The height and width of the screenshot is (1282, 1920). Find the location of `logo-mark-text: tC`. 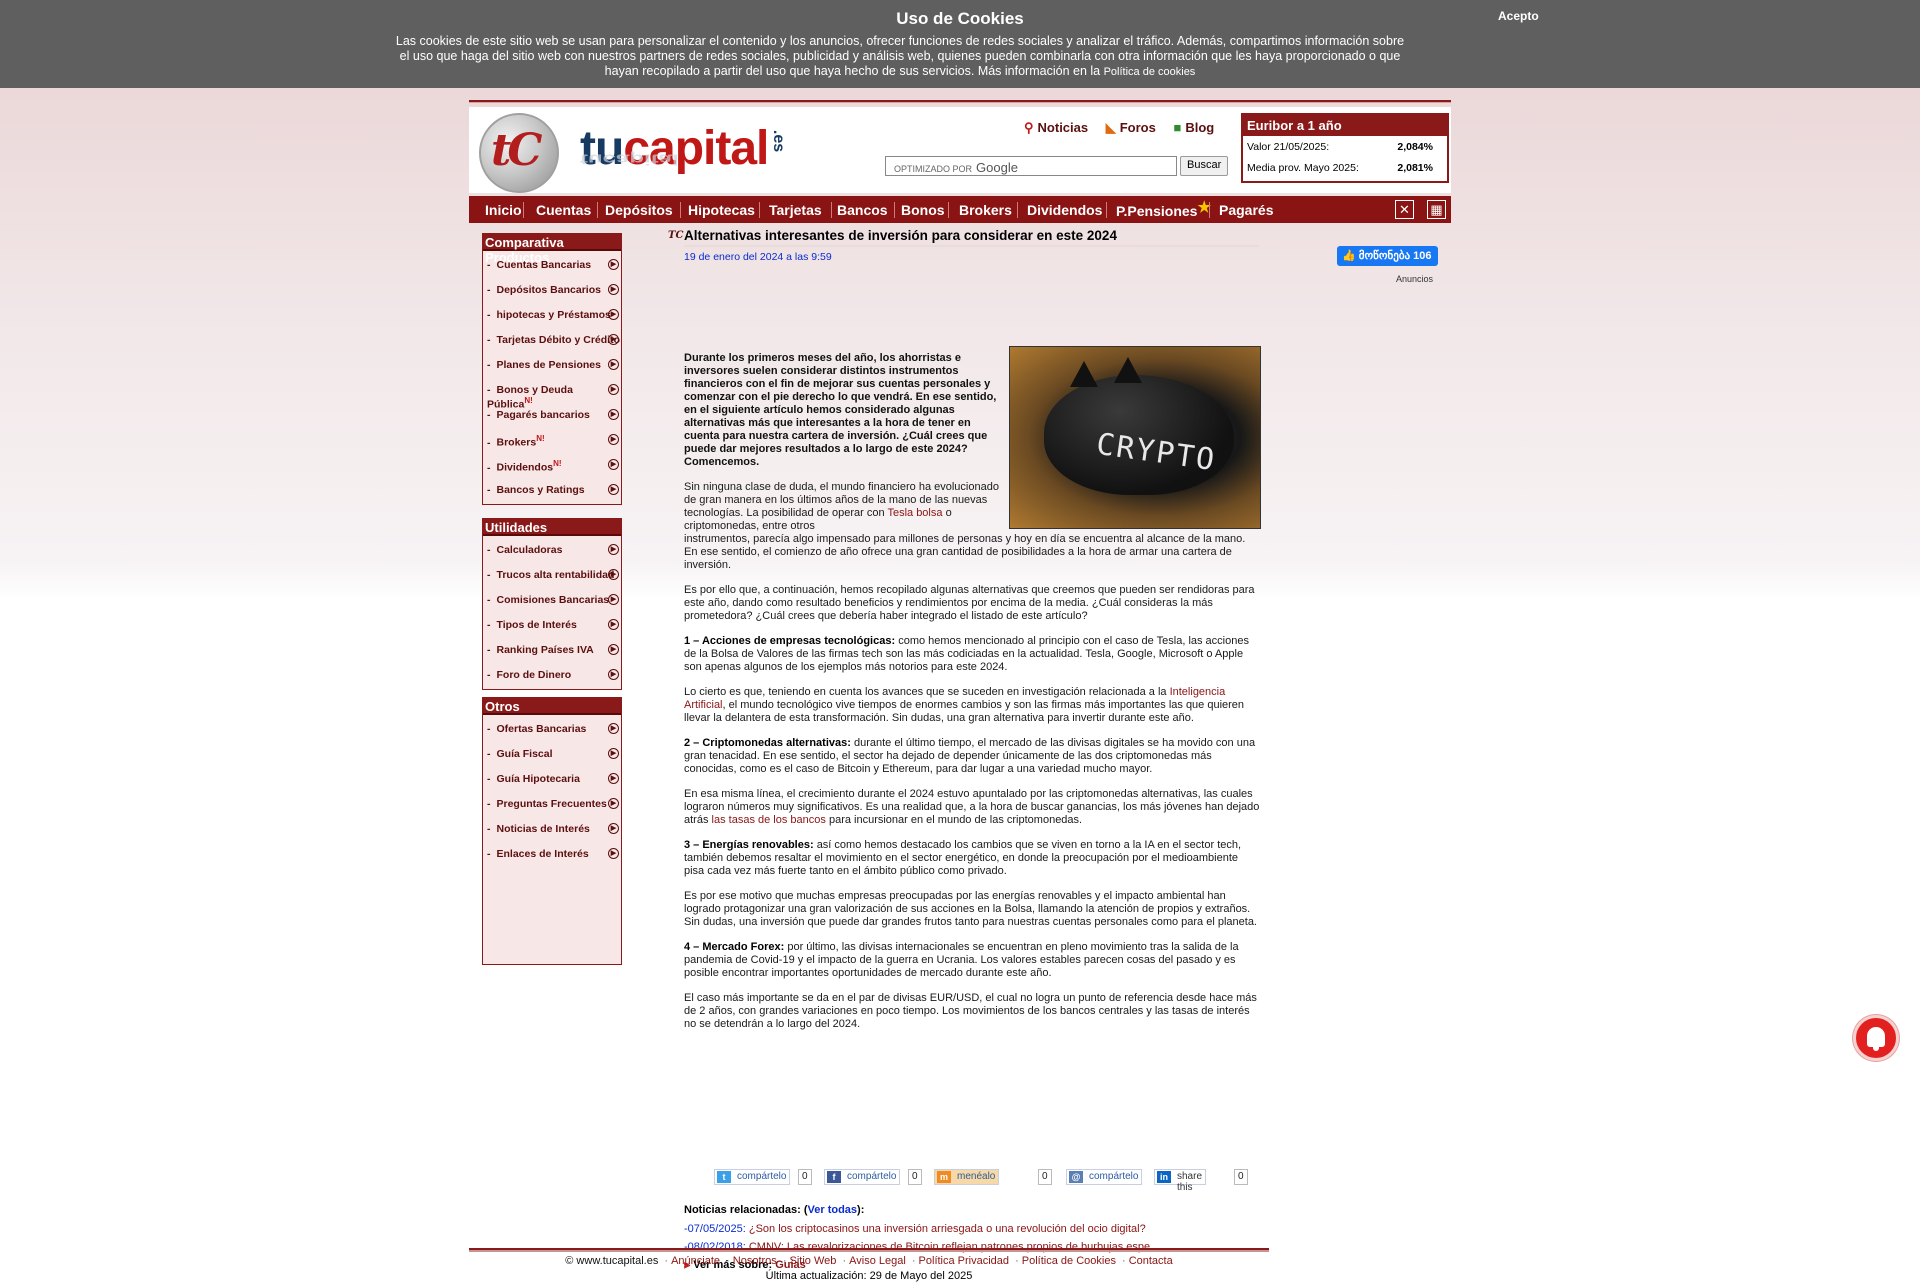

logo-mark-text: tC is located at coordinates (516, 150).